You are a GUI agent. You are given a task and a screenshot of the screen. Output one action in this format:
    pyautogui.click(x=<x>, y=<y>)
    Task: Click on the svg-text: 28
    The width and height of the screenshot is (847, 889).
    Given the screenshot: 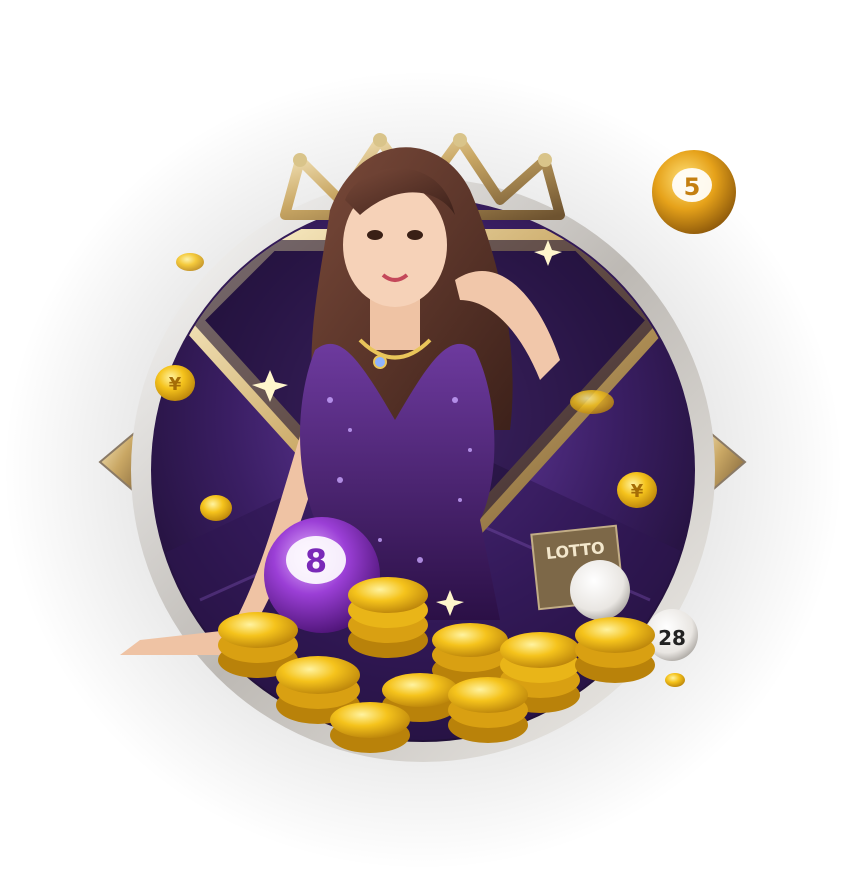 What is the action you would take?
    pyautogui.click(x=672, y=638)
    